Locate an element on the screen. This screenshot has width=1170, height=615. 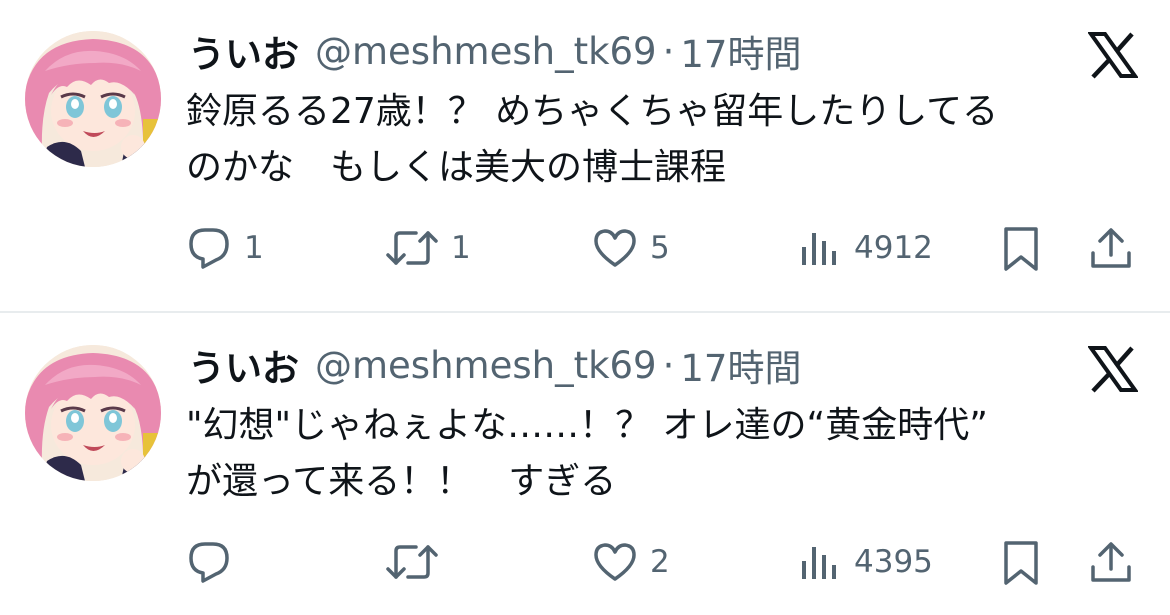
views-button: 4395 is located at coordinates (864, 562).